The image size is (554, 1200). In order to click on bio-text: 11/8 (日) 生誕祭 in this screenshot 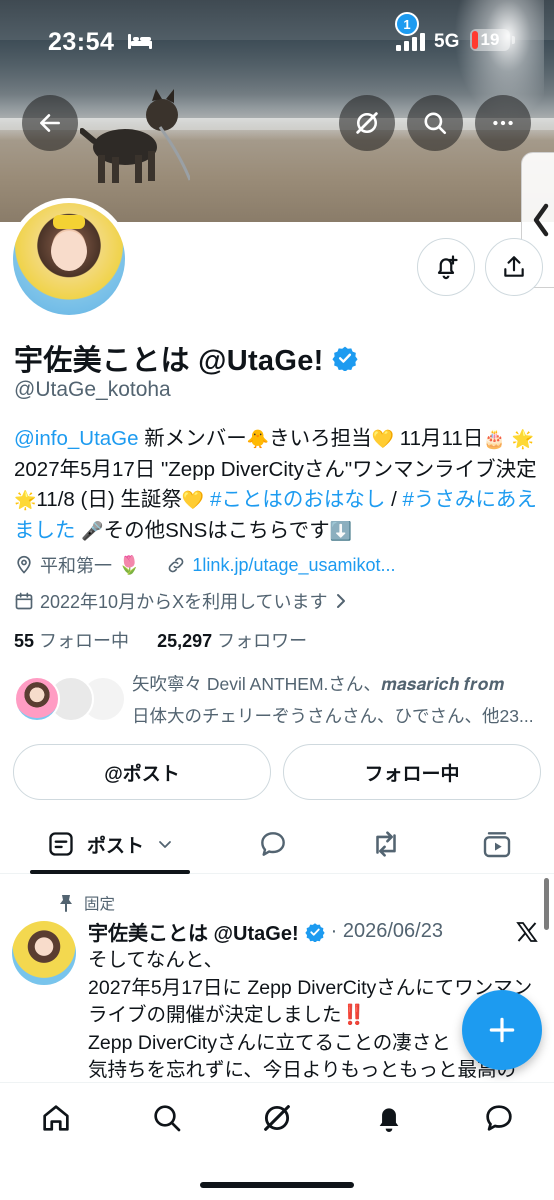, I will do `click(109, 499)`.